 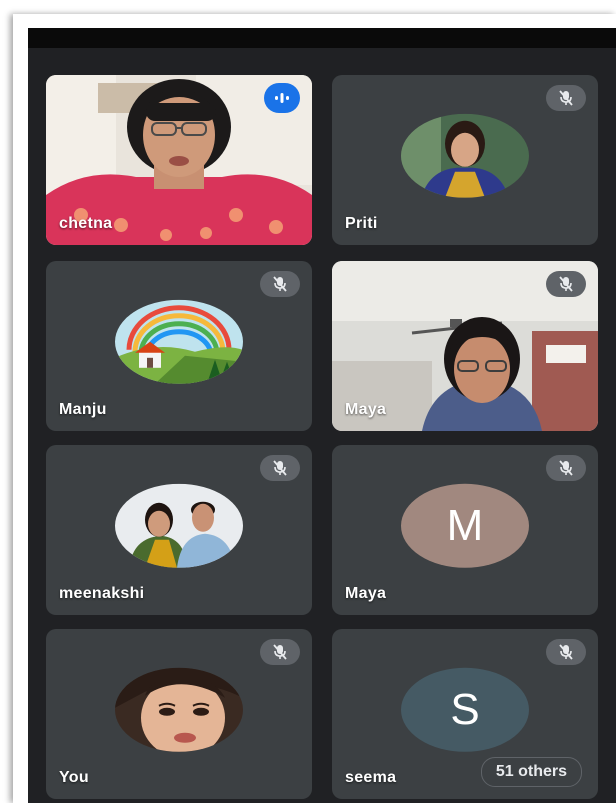 I want to click on participant-name: meenakshi, so click(x=102, y=593).